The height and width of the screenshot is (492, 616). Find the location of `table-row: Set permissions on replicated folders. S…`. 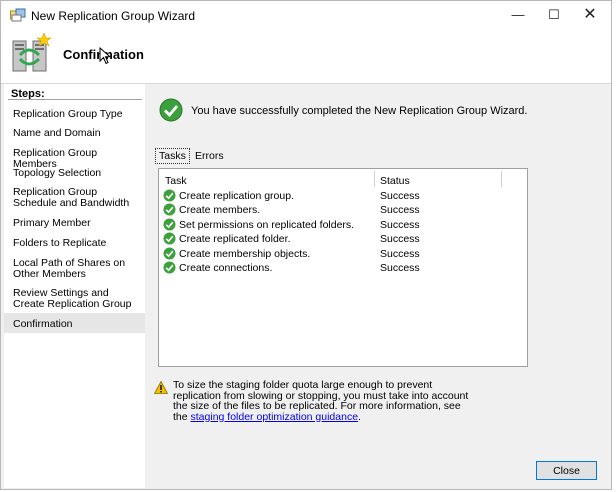

table-row: Set permissions on replicated folders. S… is located at coordinates (343, 225).